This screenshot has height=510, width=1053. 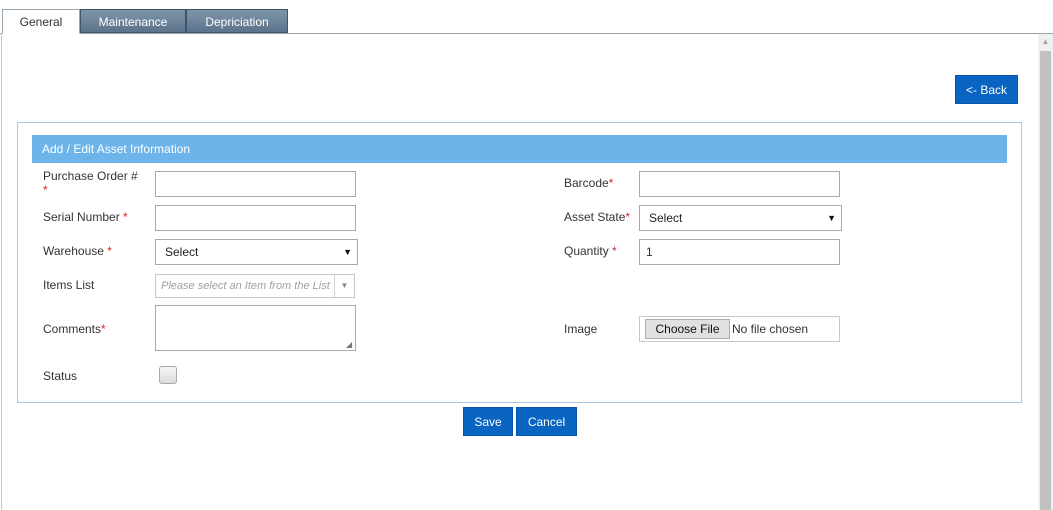 I want to click on warehouse-label: Warehouse *, so click(x=77, y=251).